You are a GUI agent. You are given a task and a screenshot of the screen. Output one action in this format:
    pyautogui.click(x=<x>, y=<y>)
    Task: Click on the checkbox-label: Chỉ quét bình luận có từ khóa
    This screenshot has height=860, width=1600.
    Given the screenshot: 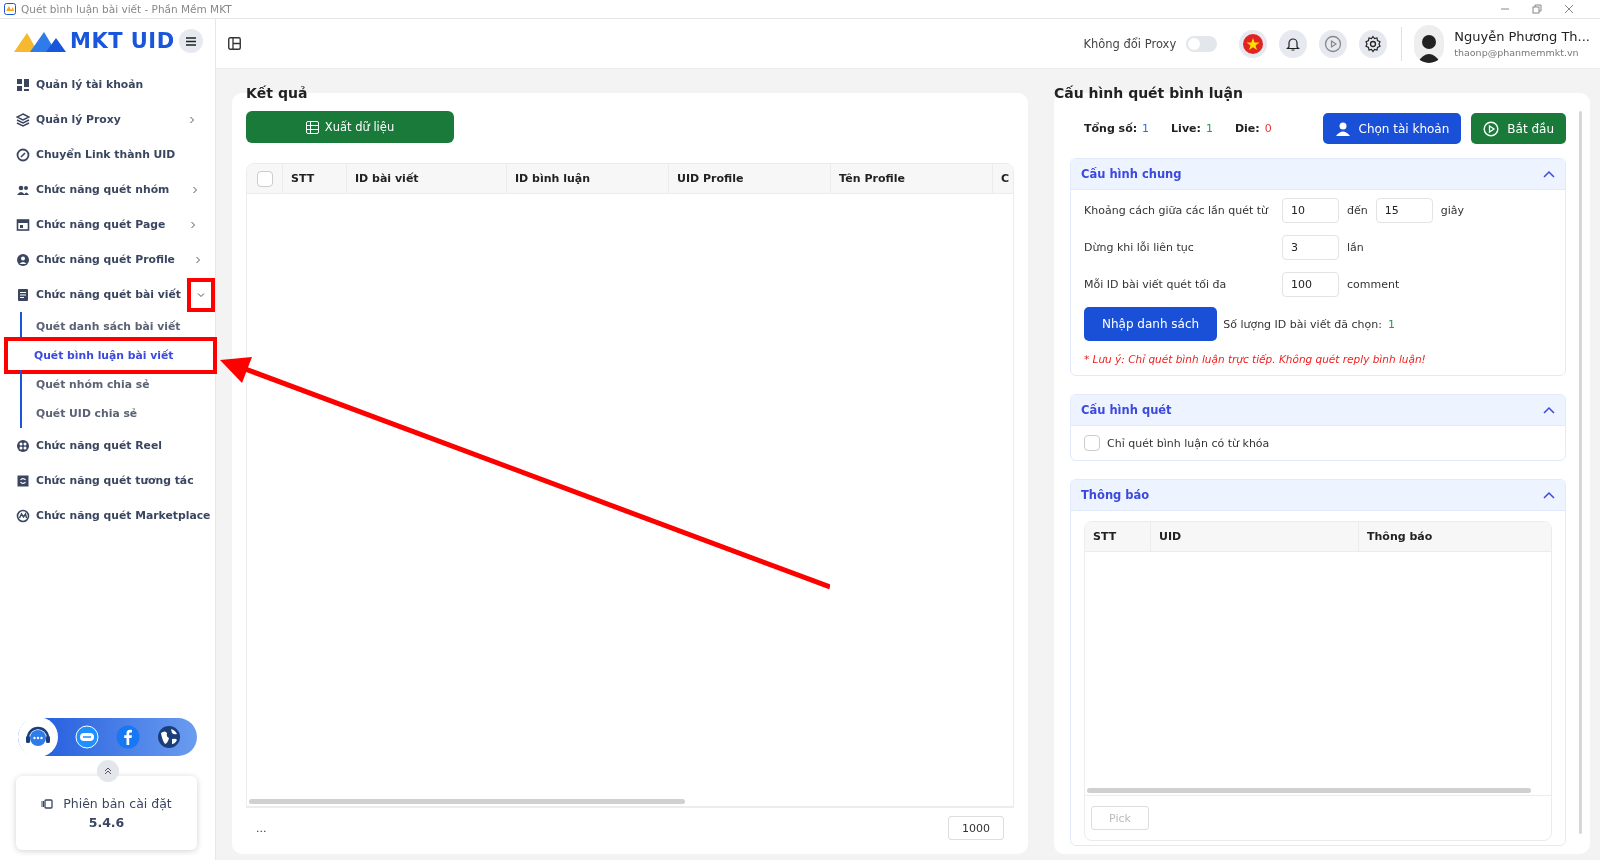 What is the action you would take?
    pyautogui.click(x=1188, y=443)
    